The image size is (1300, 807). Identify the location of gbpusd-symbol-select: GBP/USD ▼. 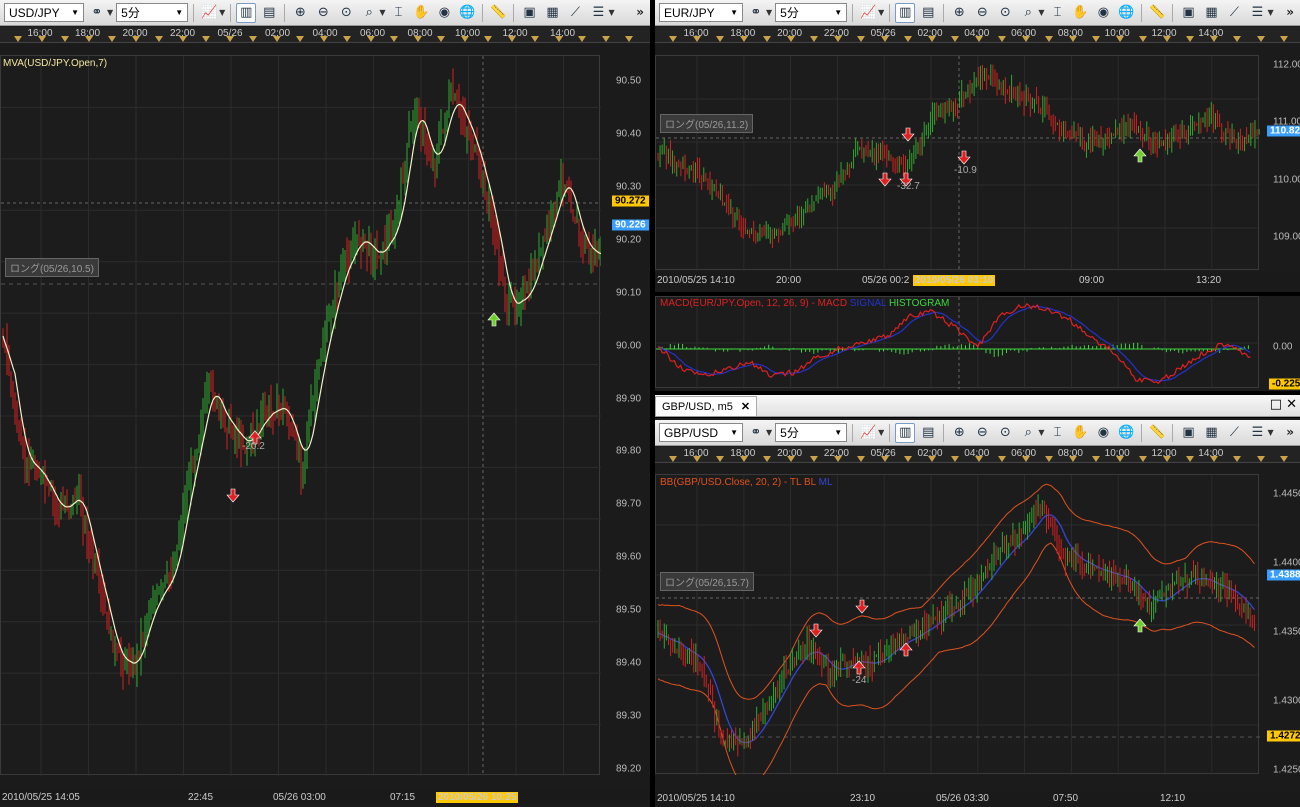
(701, 432).